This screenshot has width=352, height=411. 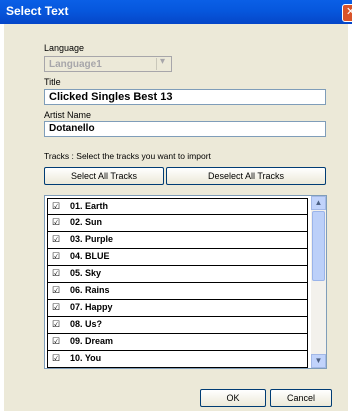 I want to click on scroll-down-icon: ▼, so click(x=318, y=361).